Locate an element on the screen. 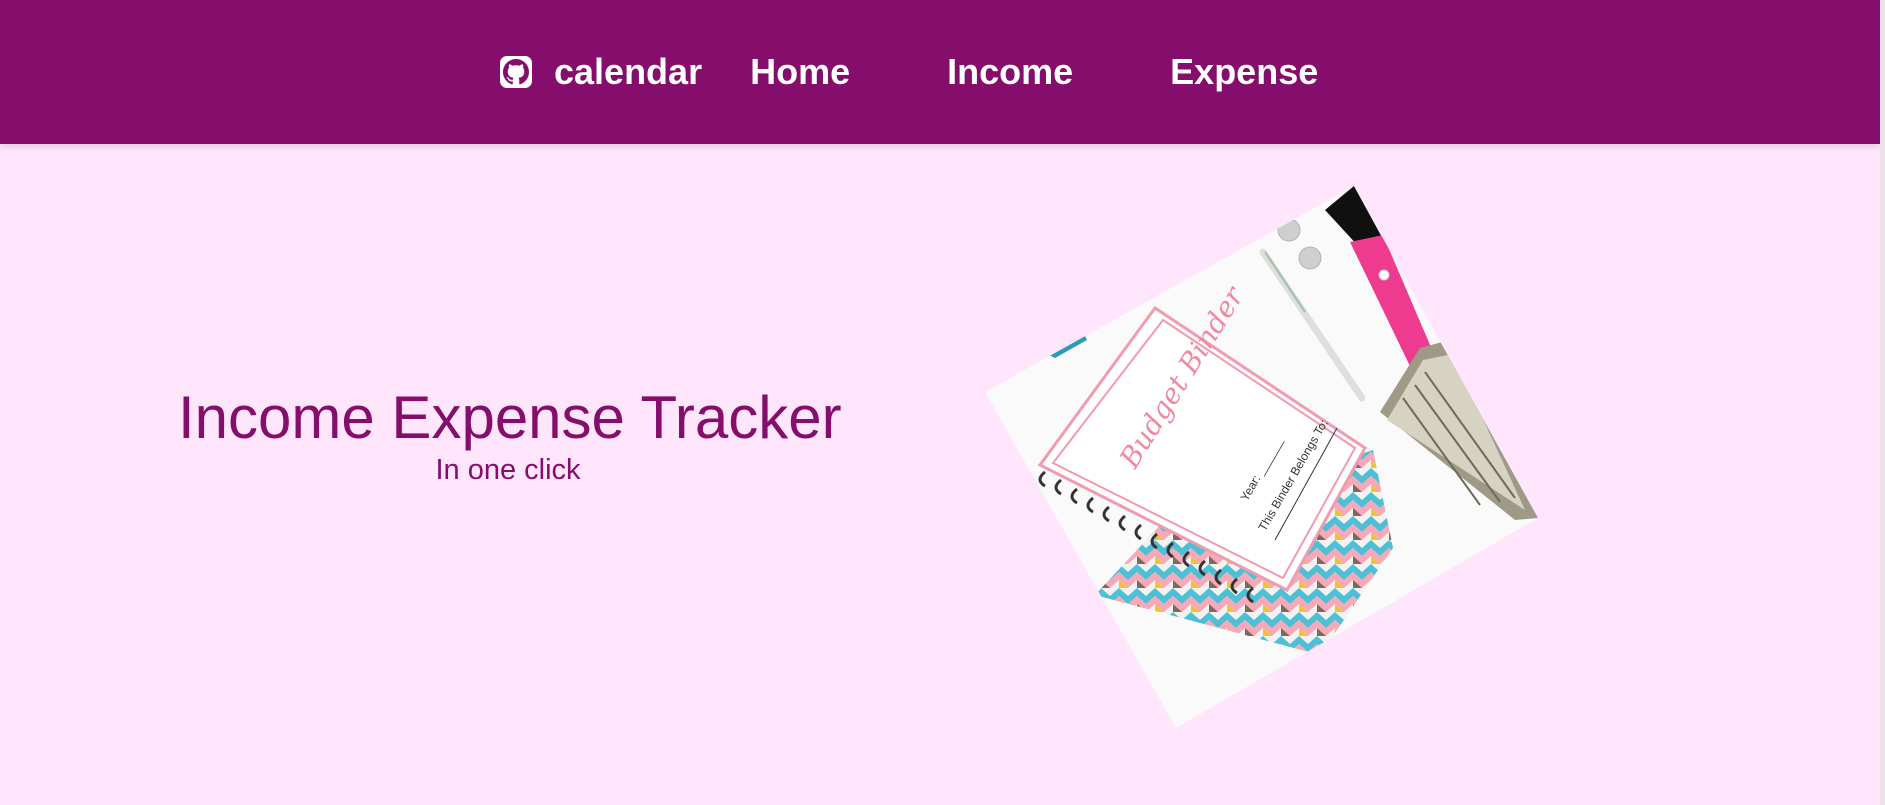 The image size is (1885, 805). hero-title: Income Expense Tracker is located at coordinates (510, 417).